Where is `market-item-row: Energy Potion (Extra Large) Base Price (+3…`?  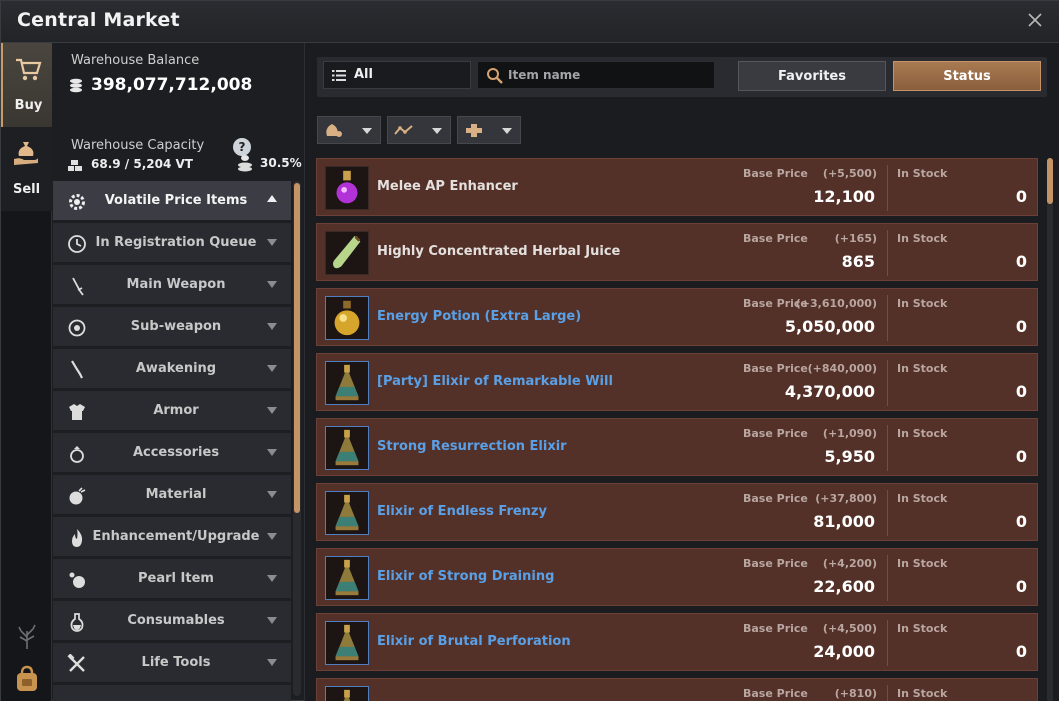
market-item-row: Energy Potion (Extra Large) Base Price (+3… is located at coordinates (677, 317).